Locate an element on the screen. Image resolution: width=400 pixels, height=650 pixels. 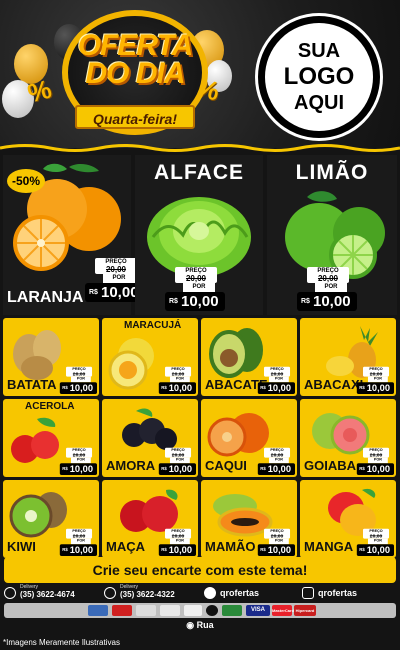
disclaimer: *Imagens Meramente Ilustrativas is located at coordinates (61, 642).